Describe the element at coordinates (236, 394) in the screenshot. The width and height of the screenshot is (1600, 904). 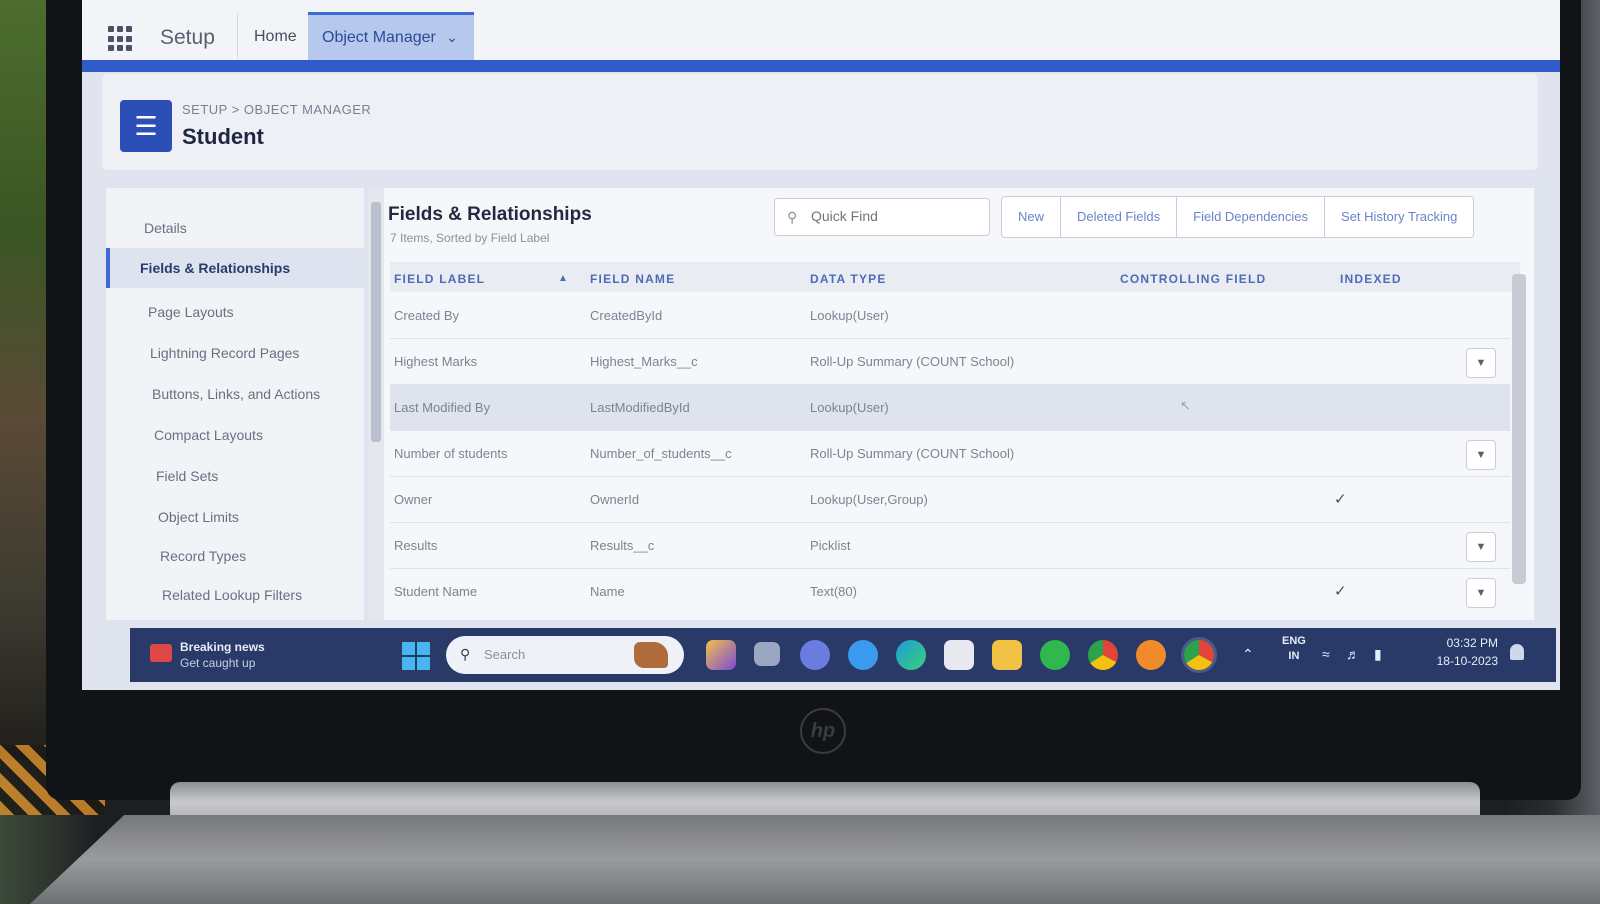
I see `sidebar-item-buttons-links-actions: Buttons, Links, and Actions` at that location.